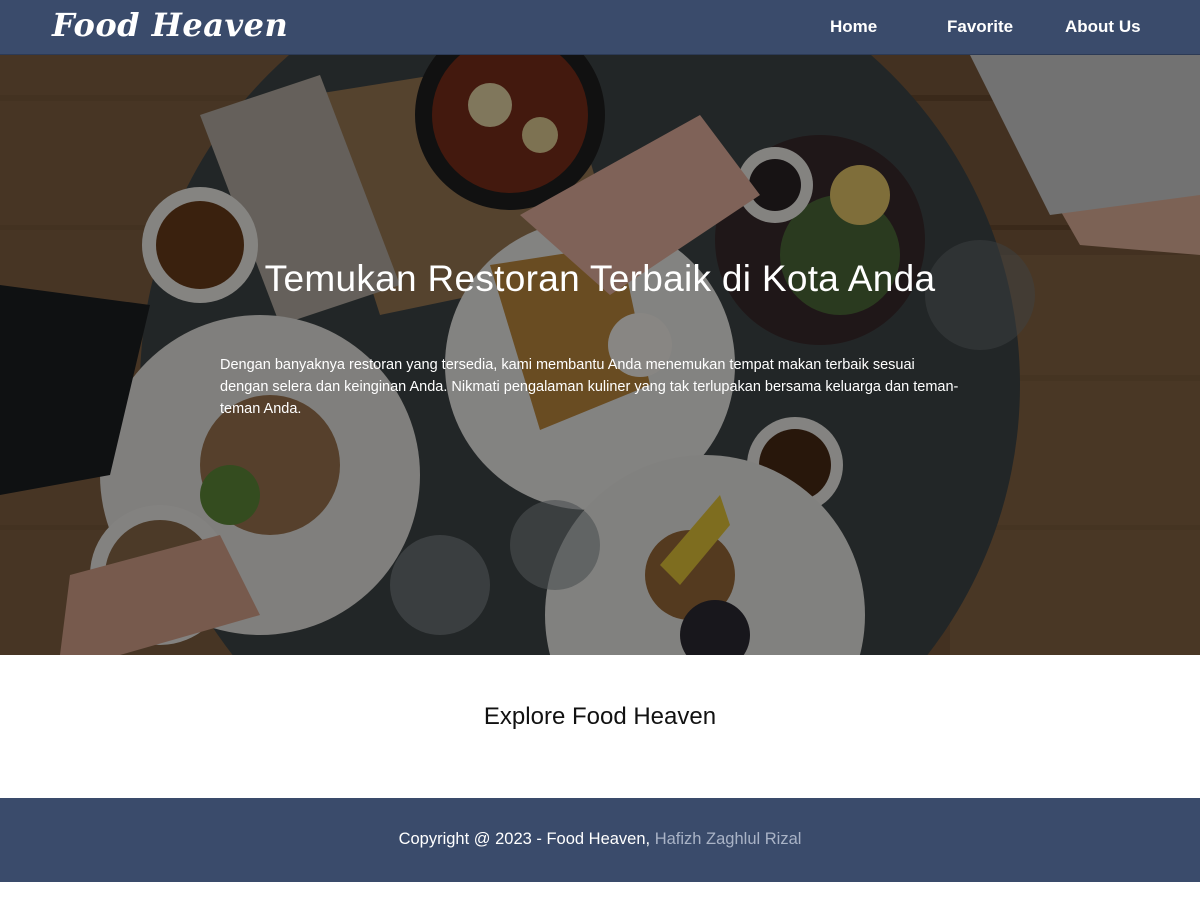 This screenshot has width=1200, height=900. Describe the element at coordinates (728, 839) in the screenshot. I see `footer-author-link: Hafizh Zaghlul Rizal` at that location.